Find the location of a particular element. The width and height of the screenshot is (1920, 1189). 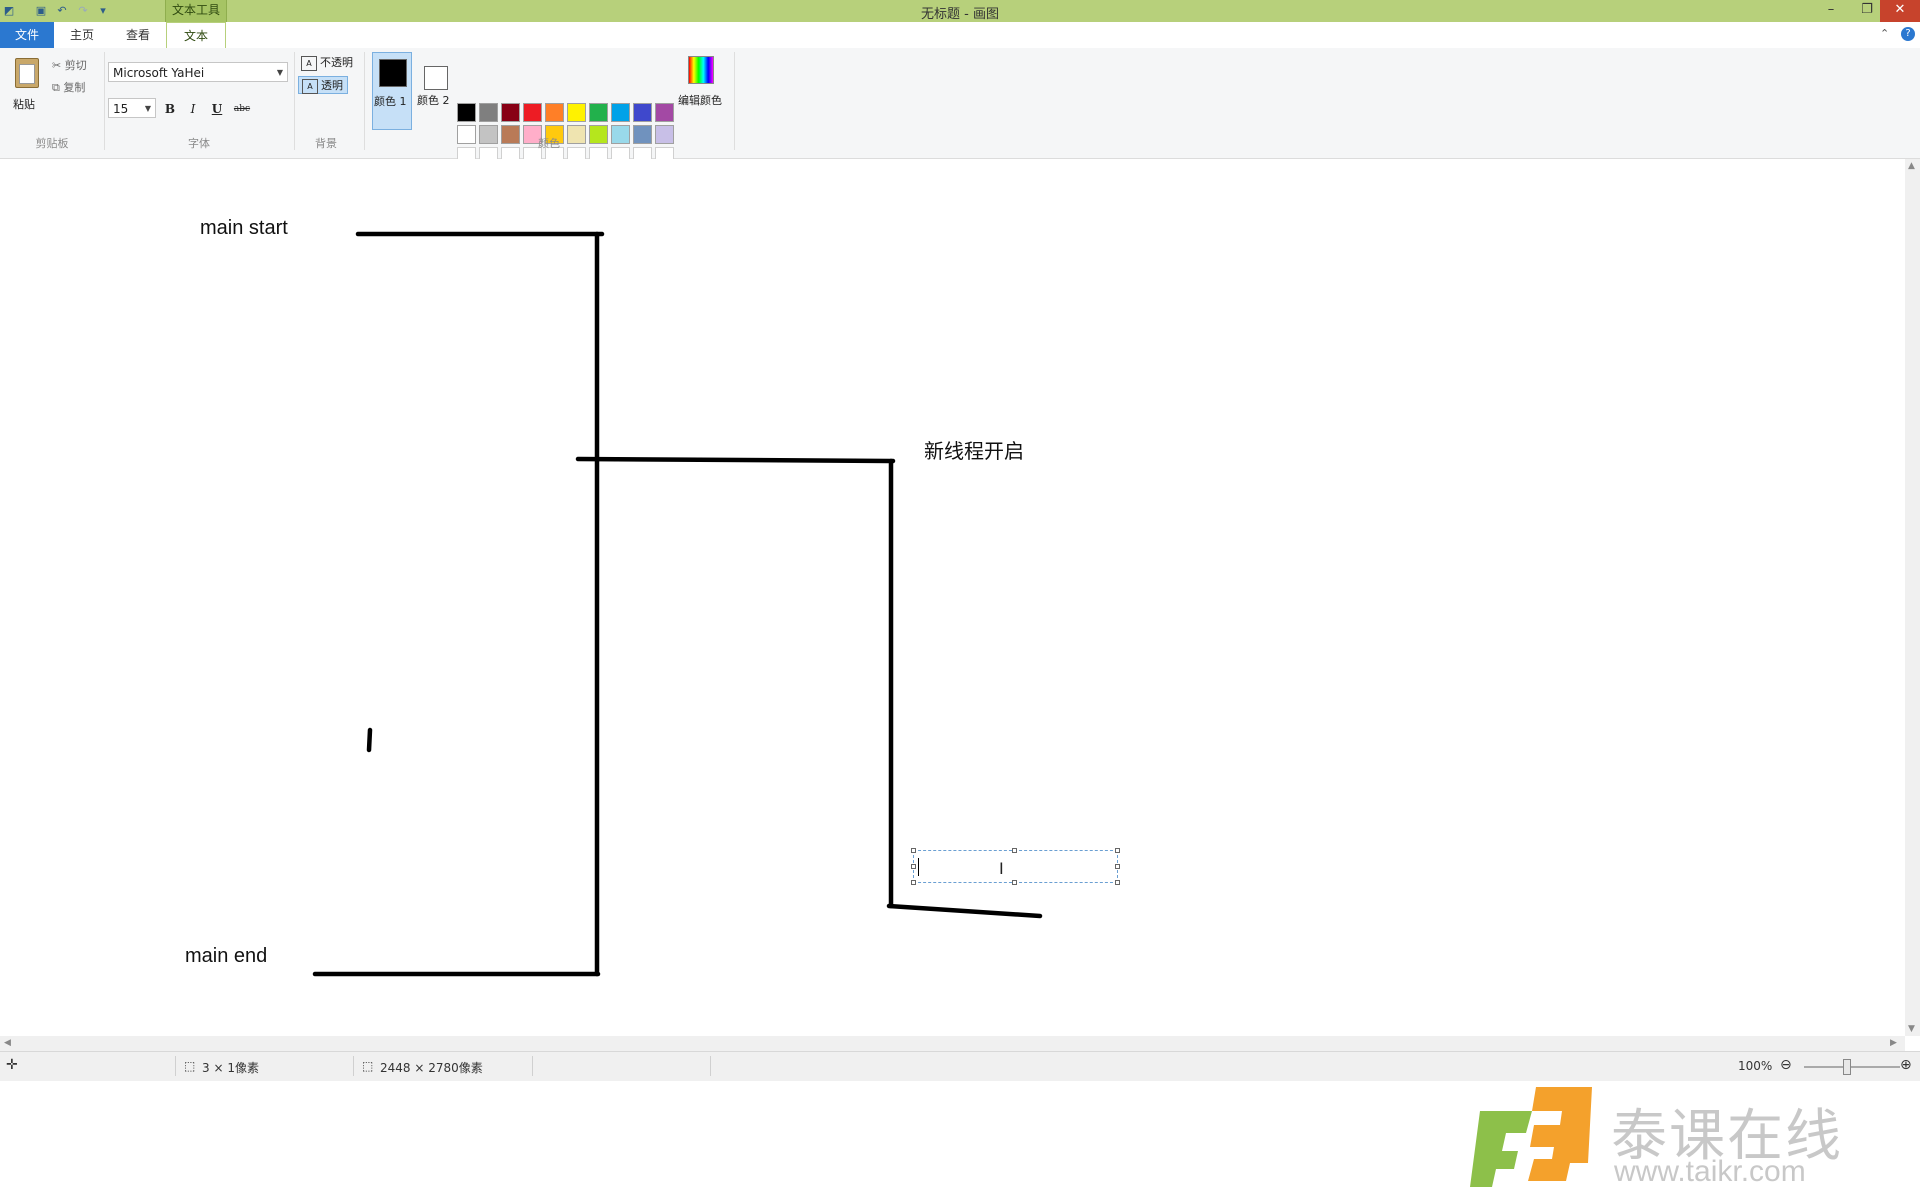

edit-colors-label: 编辑颜色 is located at coordinates (700, 100).